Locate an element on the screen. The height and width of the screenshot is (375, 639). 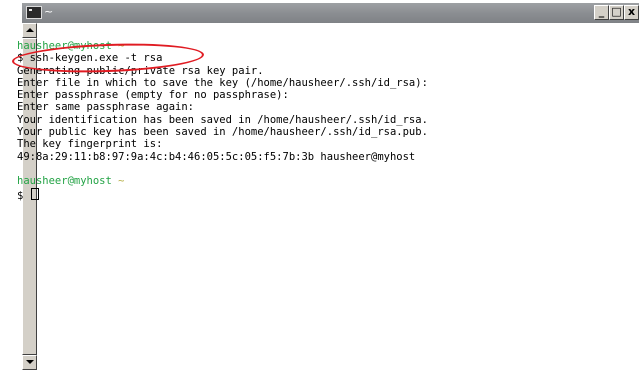
minimize-button: _ is located at coordinates (601, 12).